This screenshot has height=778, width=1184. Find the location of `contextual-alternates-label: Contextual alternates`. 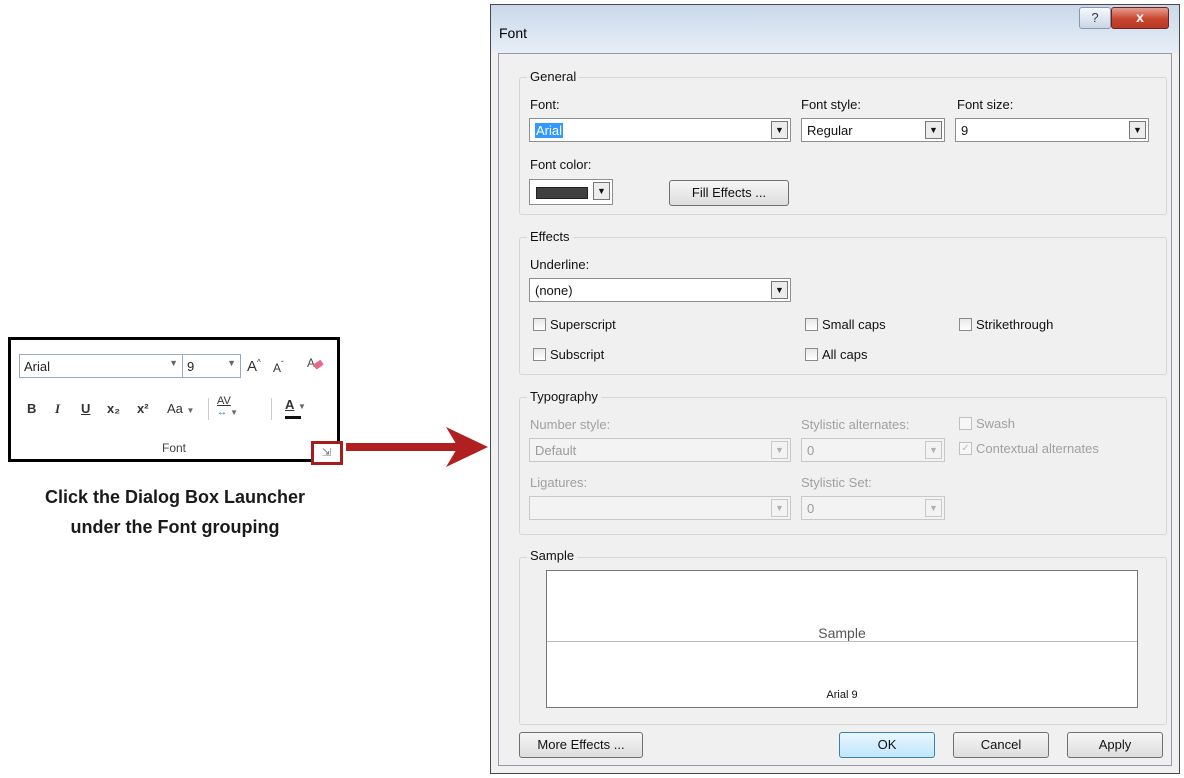

contextual-alternates-label: Contextual alternates is located at coordinates (1037, 448).